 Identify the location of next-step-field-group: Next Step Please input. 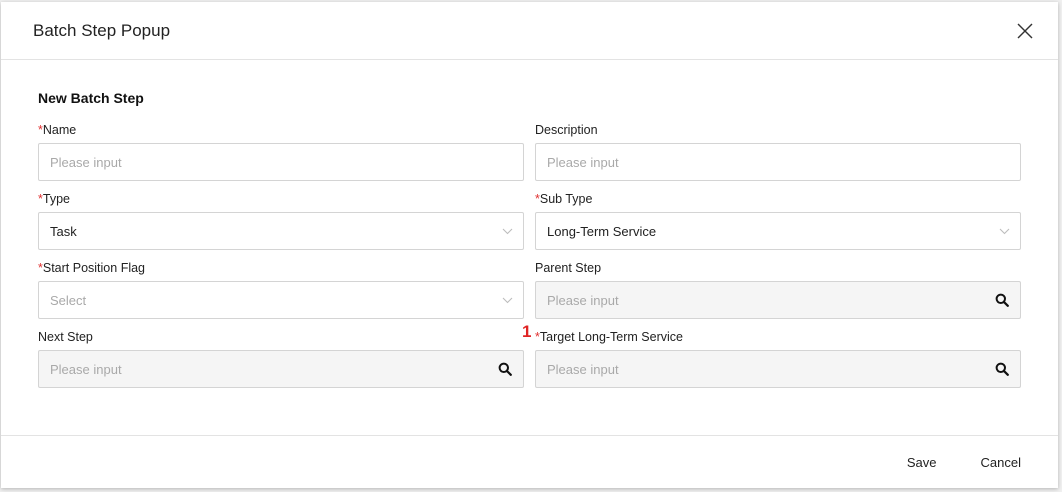
(281, 358).